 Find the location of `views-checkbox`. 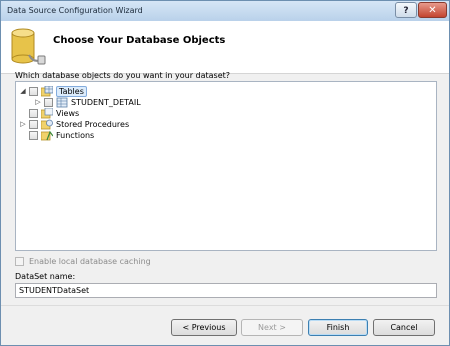

views-checkbox is located at coordinates (33, 113).